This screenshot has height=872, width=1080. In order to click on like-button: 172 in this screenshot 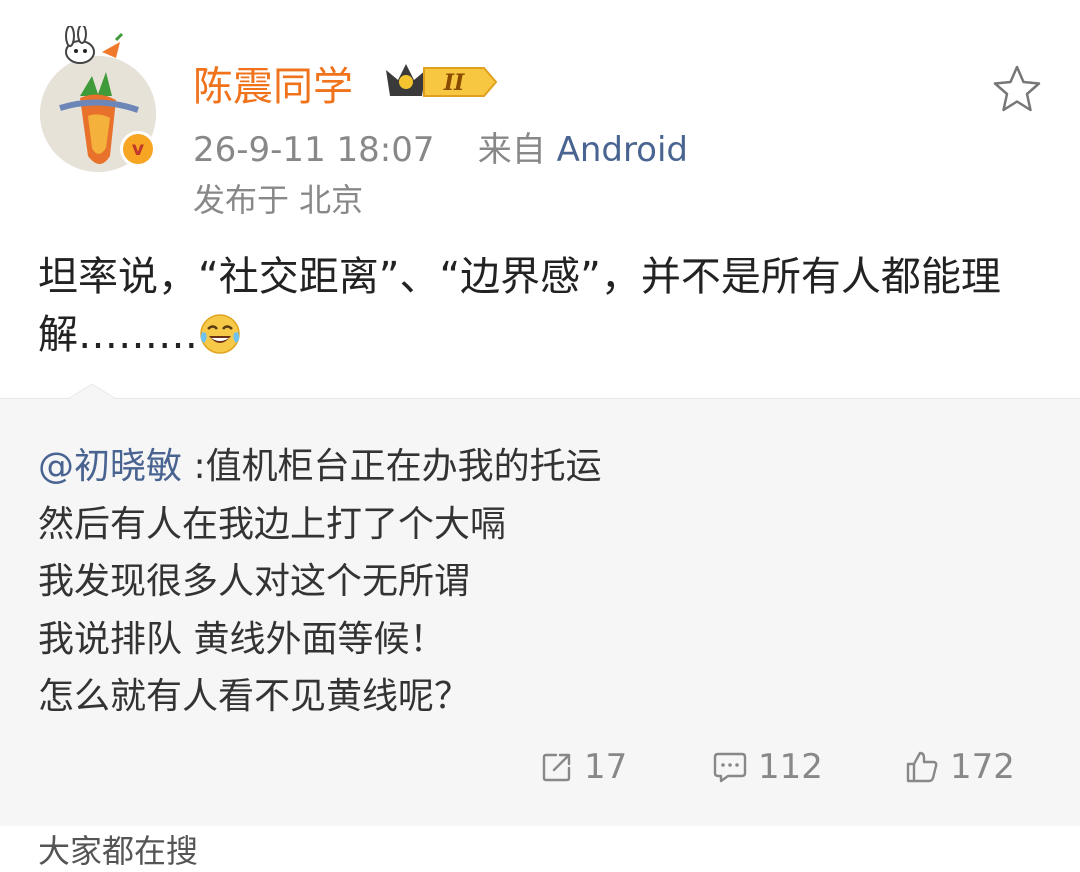, I will do `click(959, 767)`.